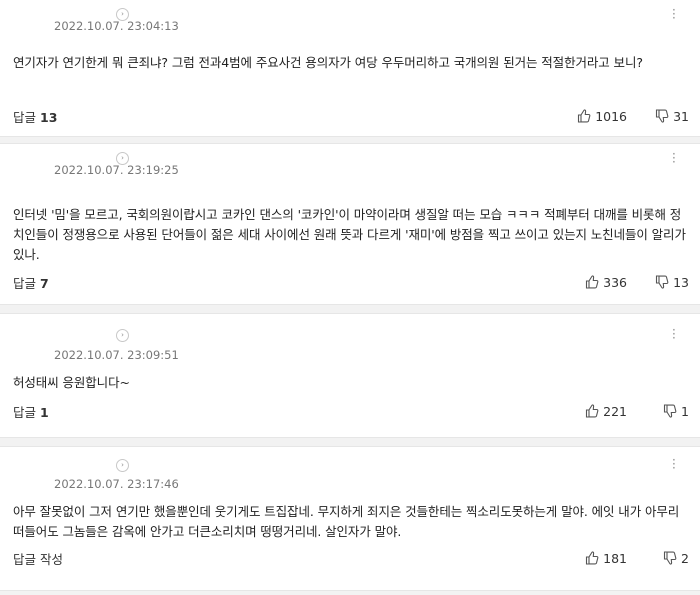 Image resolution: width=700 pixels, height=595 pixels. I want to click on reply-button: 답글 작성, so click(38, 558).